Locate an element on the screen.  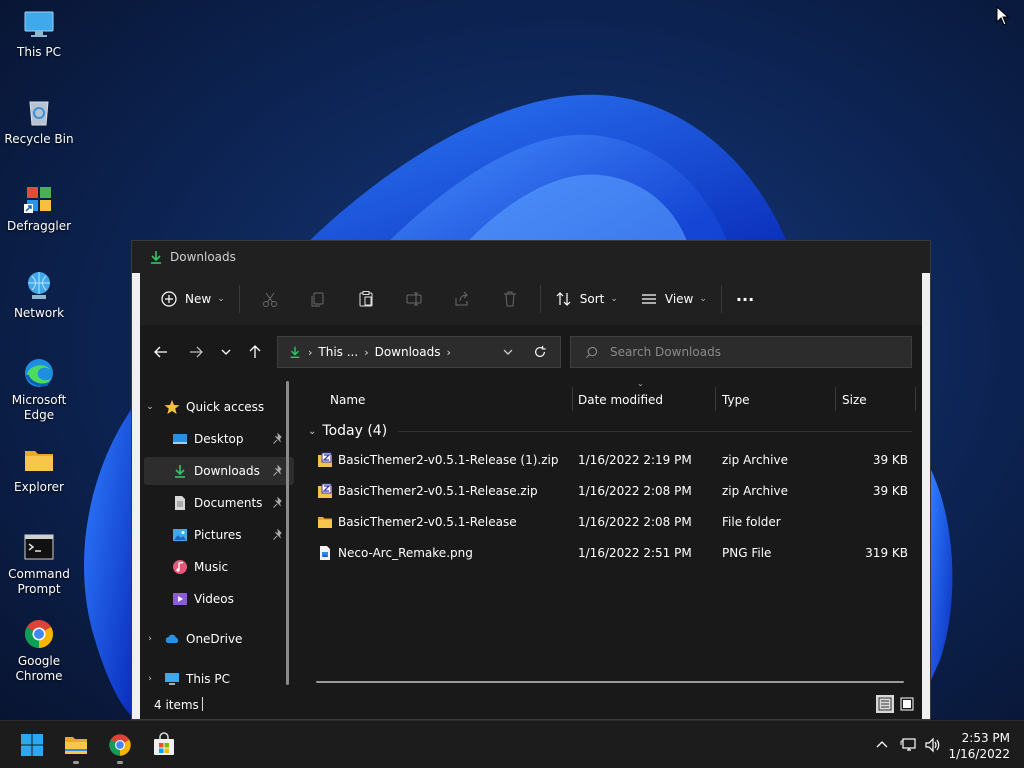
network-tray-button is located at coordinates (909, 745).